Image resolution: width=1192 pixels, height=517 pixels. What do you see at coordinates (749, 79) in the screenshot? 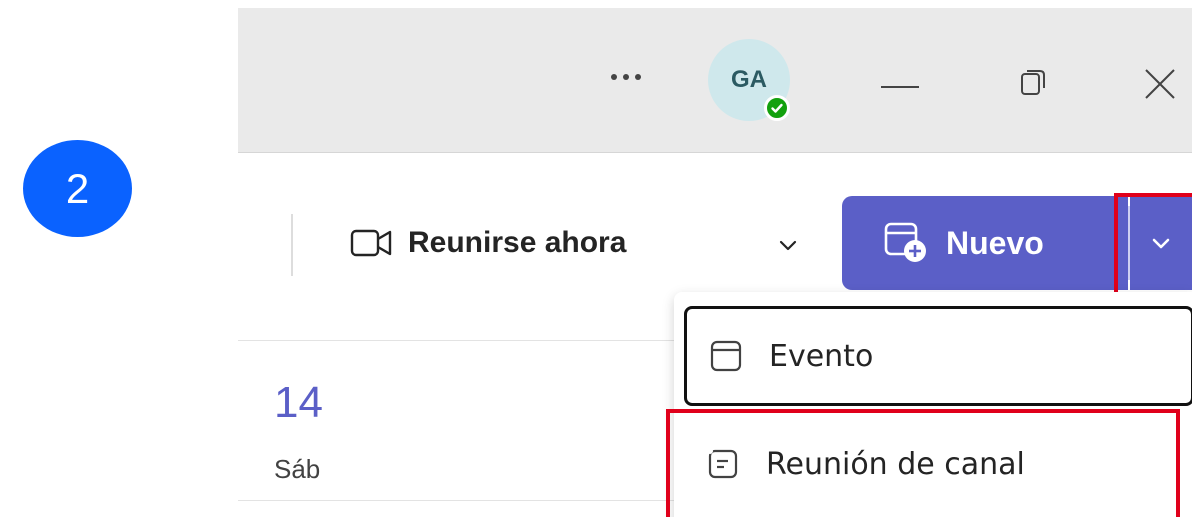
I see `avatar-initials: GA` at bounding box center [749, 79].